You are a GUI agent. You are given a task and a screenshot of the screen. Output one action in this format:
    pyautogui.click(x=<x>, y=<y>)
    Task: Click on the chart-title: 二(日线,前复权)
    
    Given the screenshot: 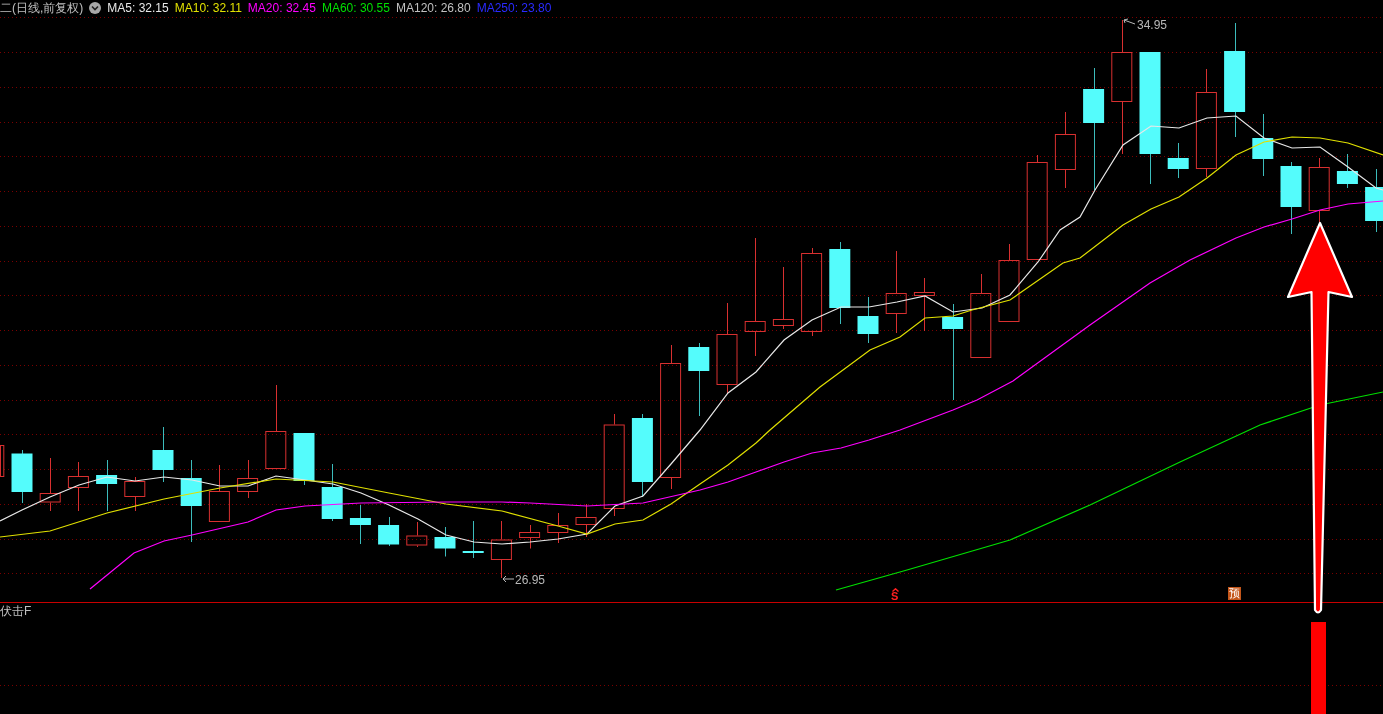 What is the action you would take?
    pyautogui.click(x=42, y=8)
    